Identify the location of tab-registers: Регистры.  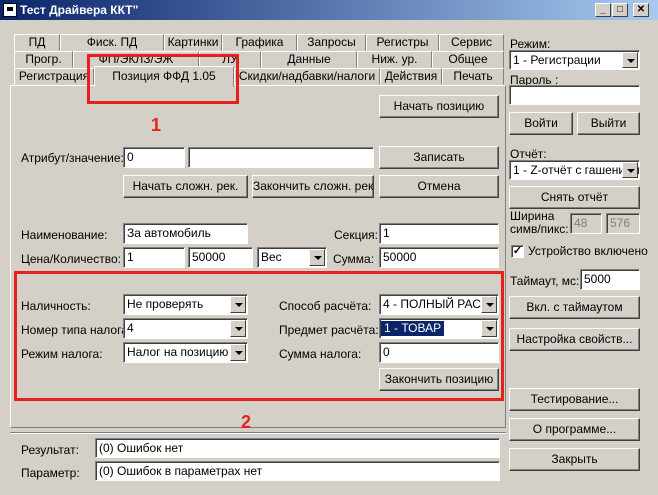
(402, 42).